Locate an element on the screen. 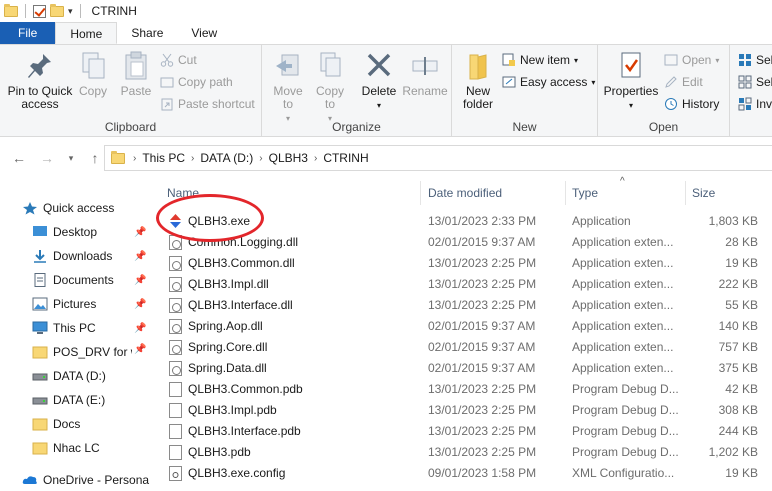 The height and width of the screenshot is (491, 772). back-arrow-icon: ← is located at coordinates (19, 158).